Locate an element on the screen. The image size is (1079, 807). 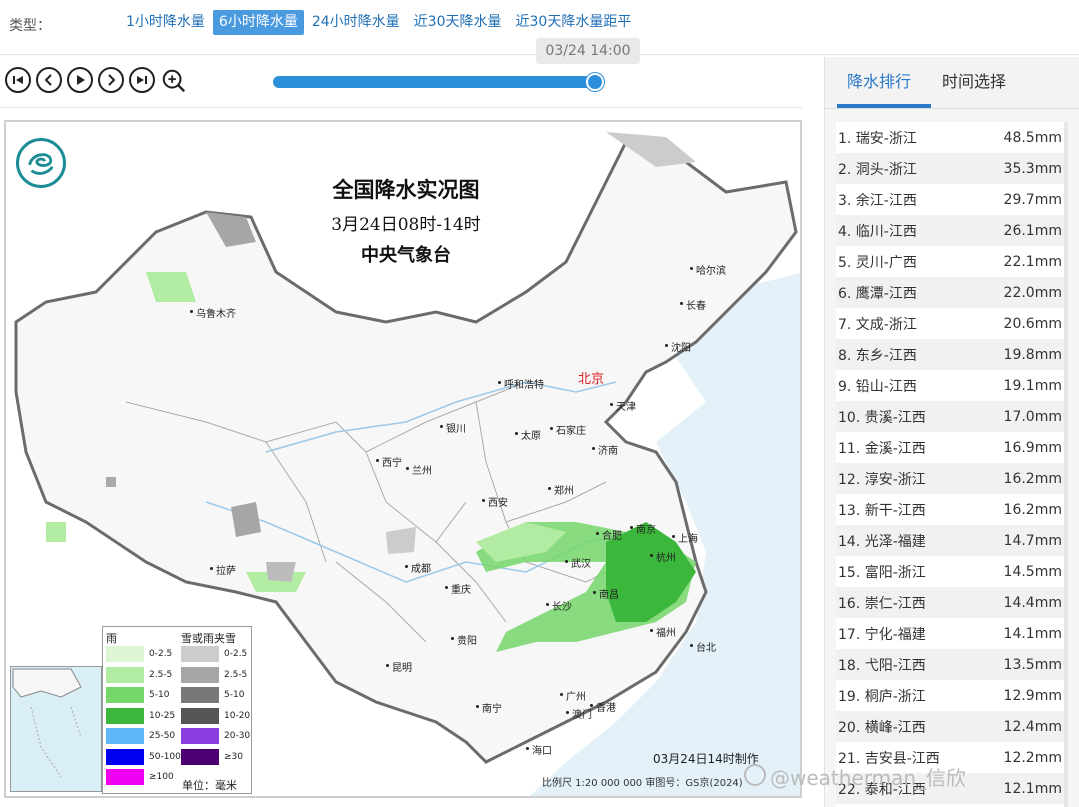
inset-map is located at coordinates (47, 723).